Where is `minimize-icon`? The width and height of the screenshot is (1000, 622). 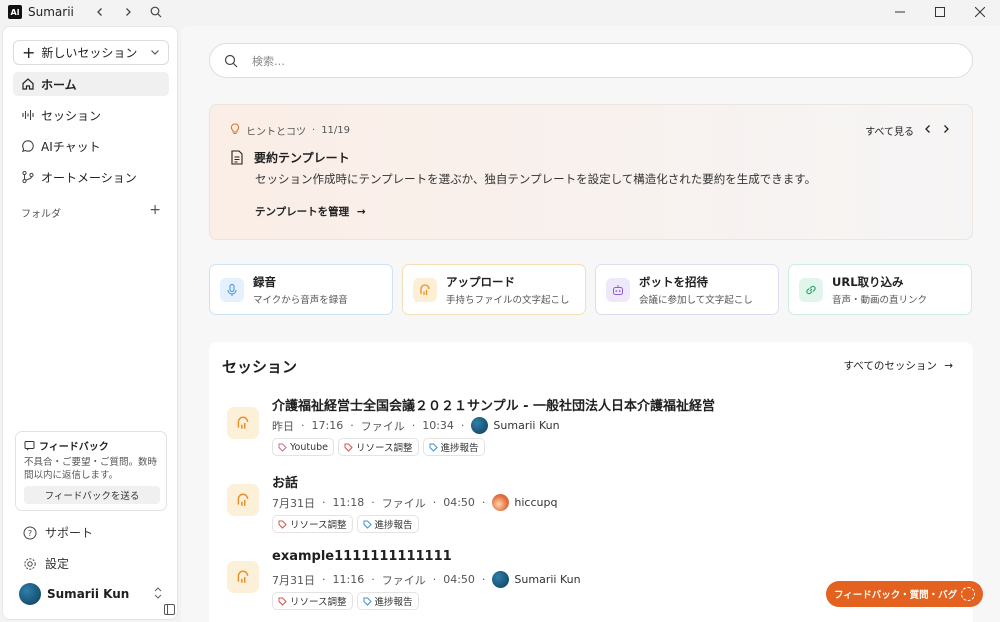 minimize-icon is located at coordinates (900, 12).